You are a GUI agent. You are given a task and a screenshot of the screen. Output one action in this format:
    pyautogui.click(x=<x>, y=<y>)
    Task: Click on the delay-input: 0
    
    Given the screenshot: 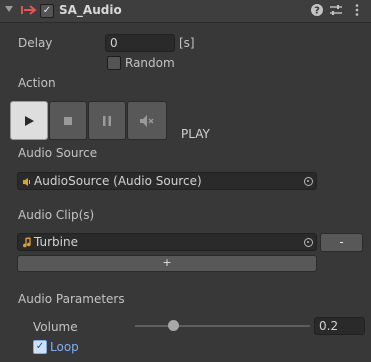 What is the action you would take?
    pyautogui.click(x=140, y=43)
    